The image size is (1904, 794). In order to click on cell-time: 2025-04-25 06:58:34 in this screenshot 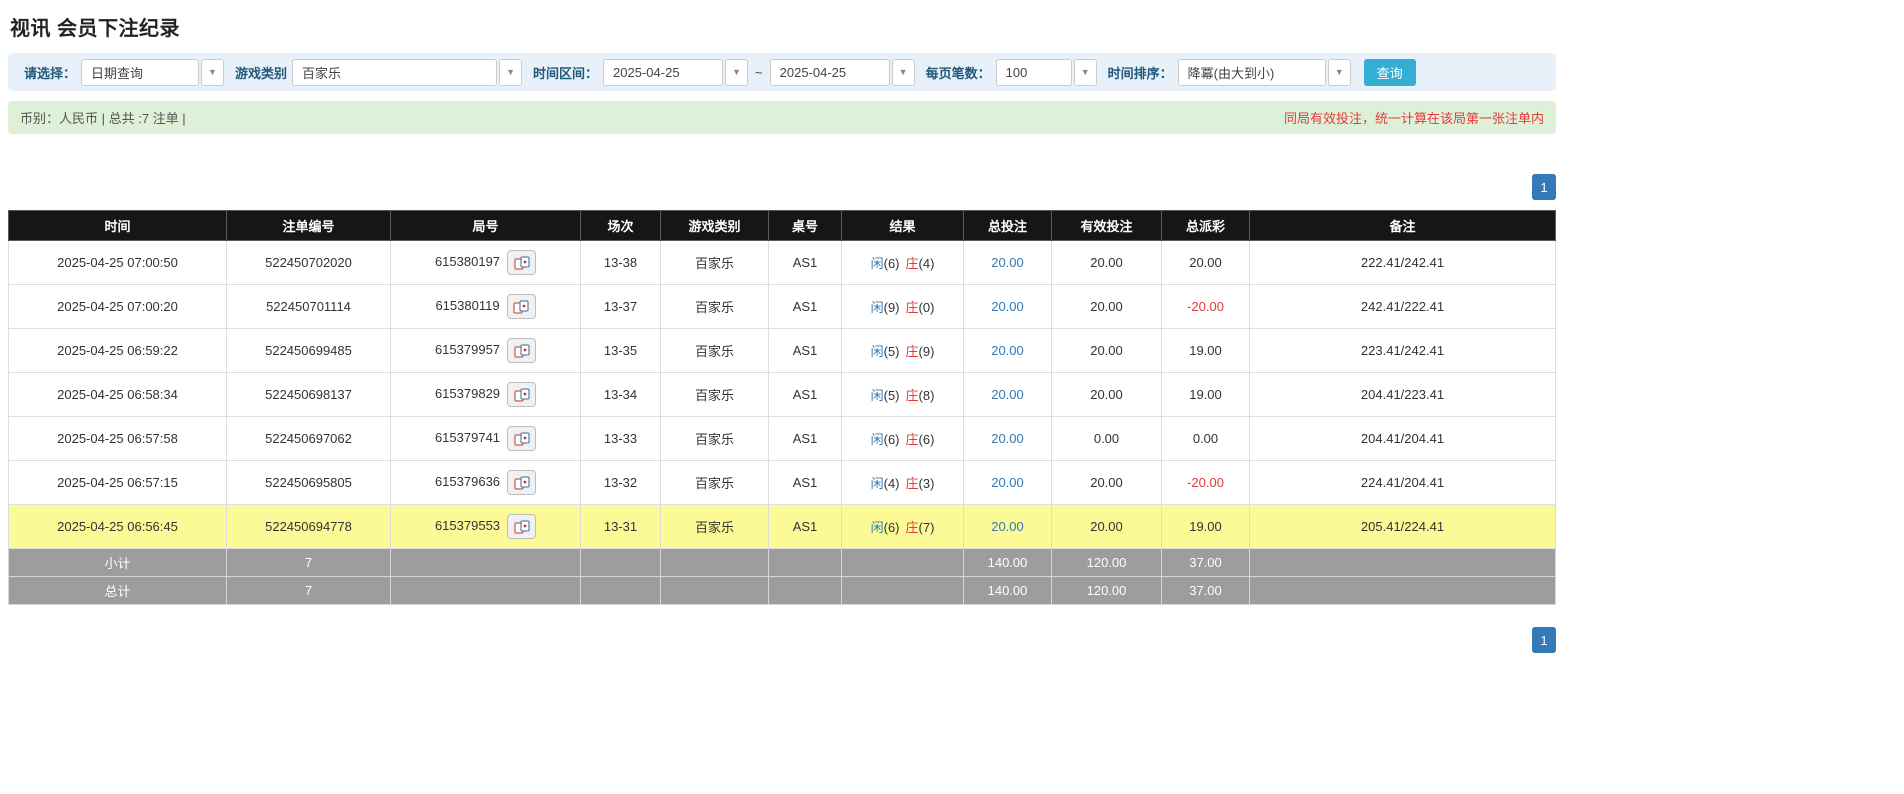, I will do `click(117, 394)`.